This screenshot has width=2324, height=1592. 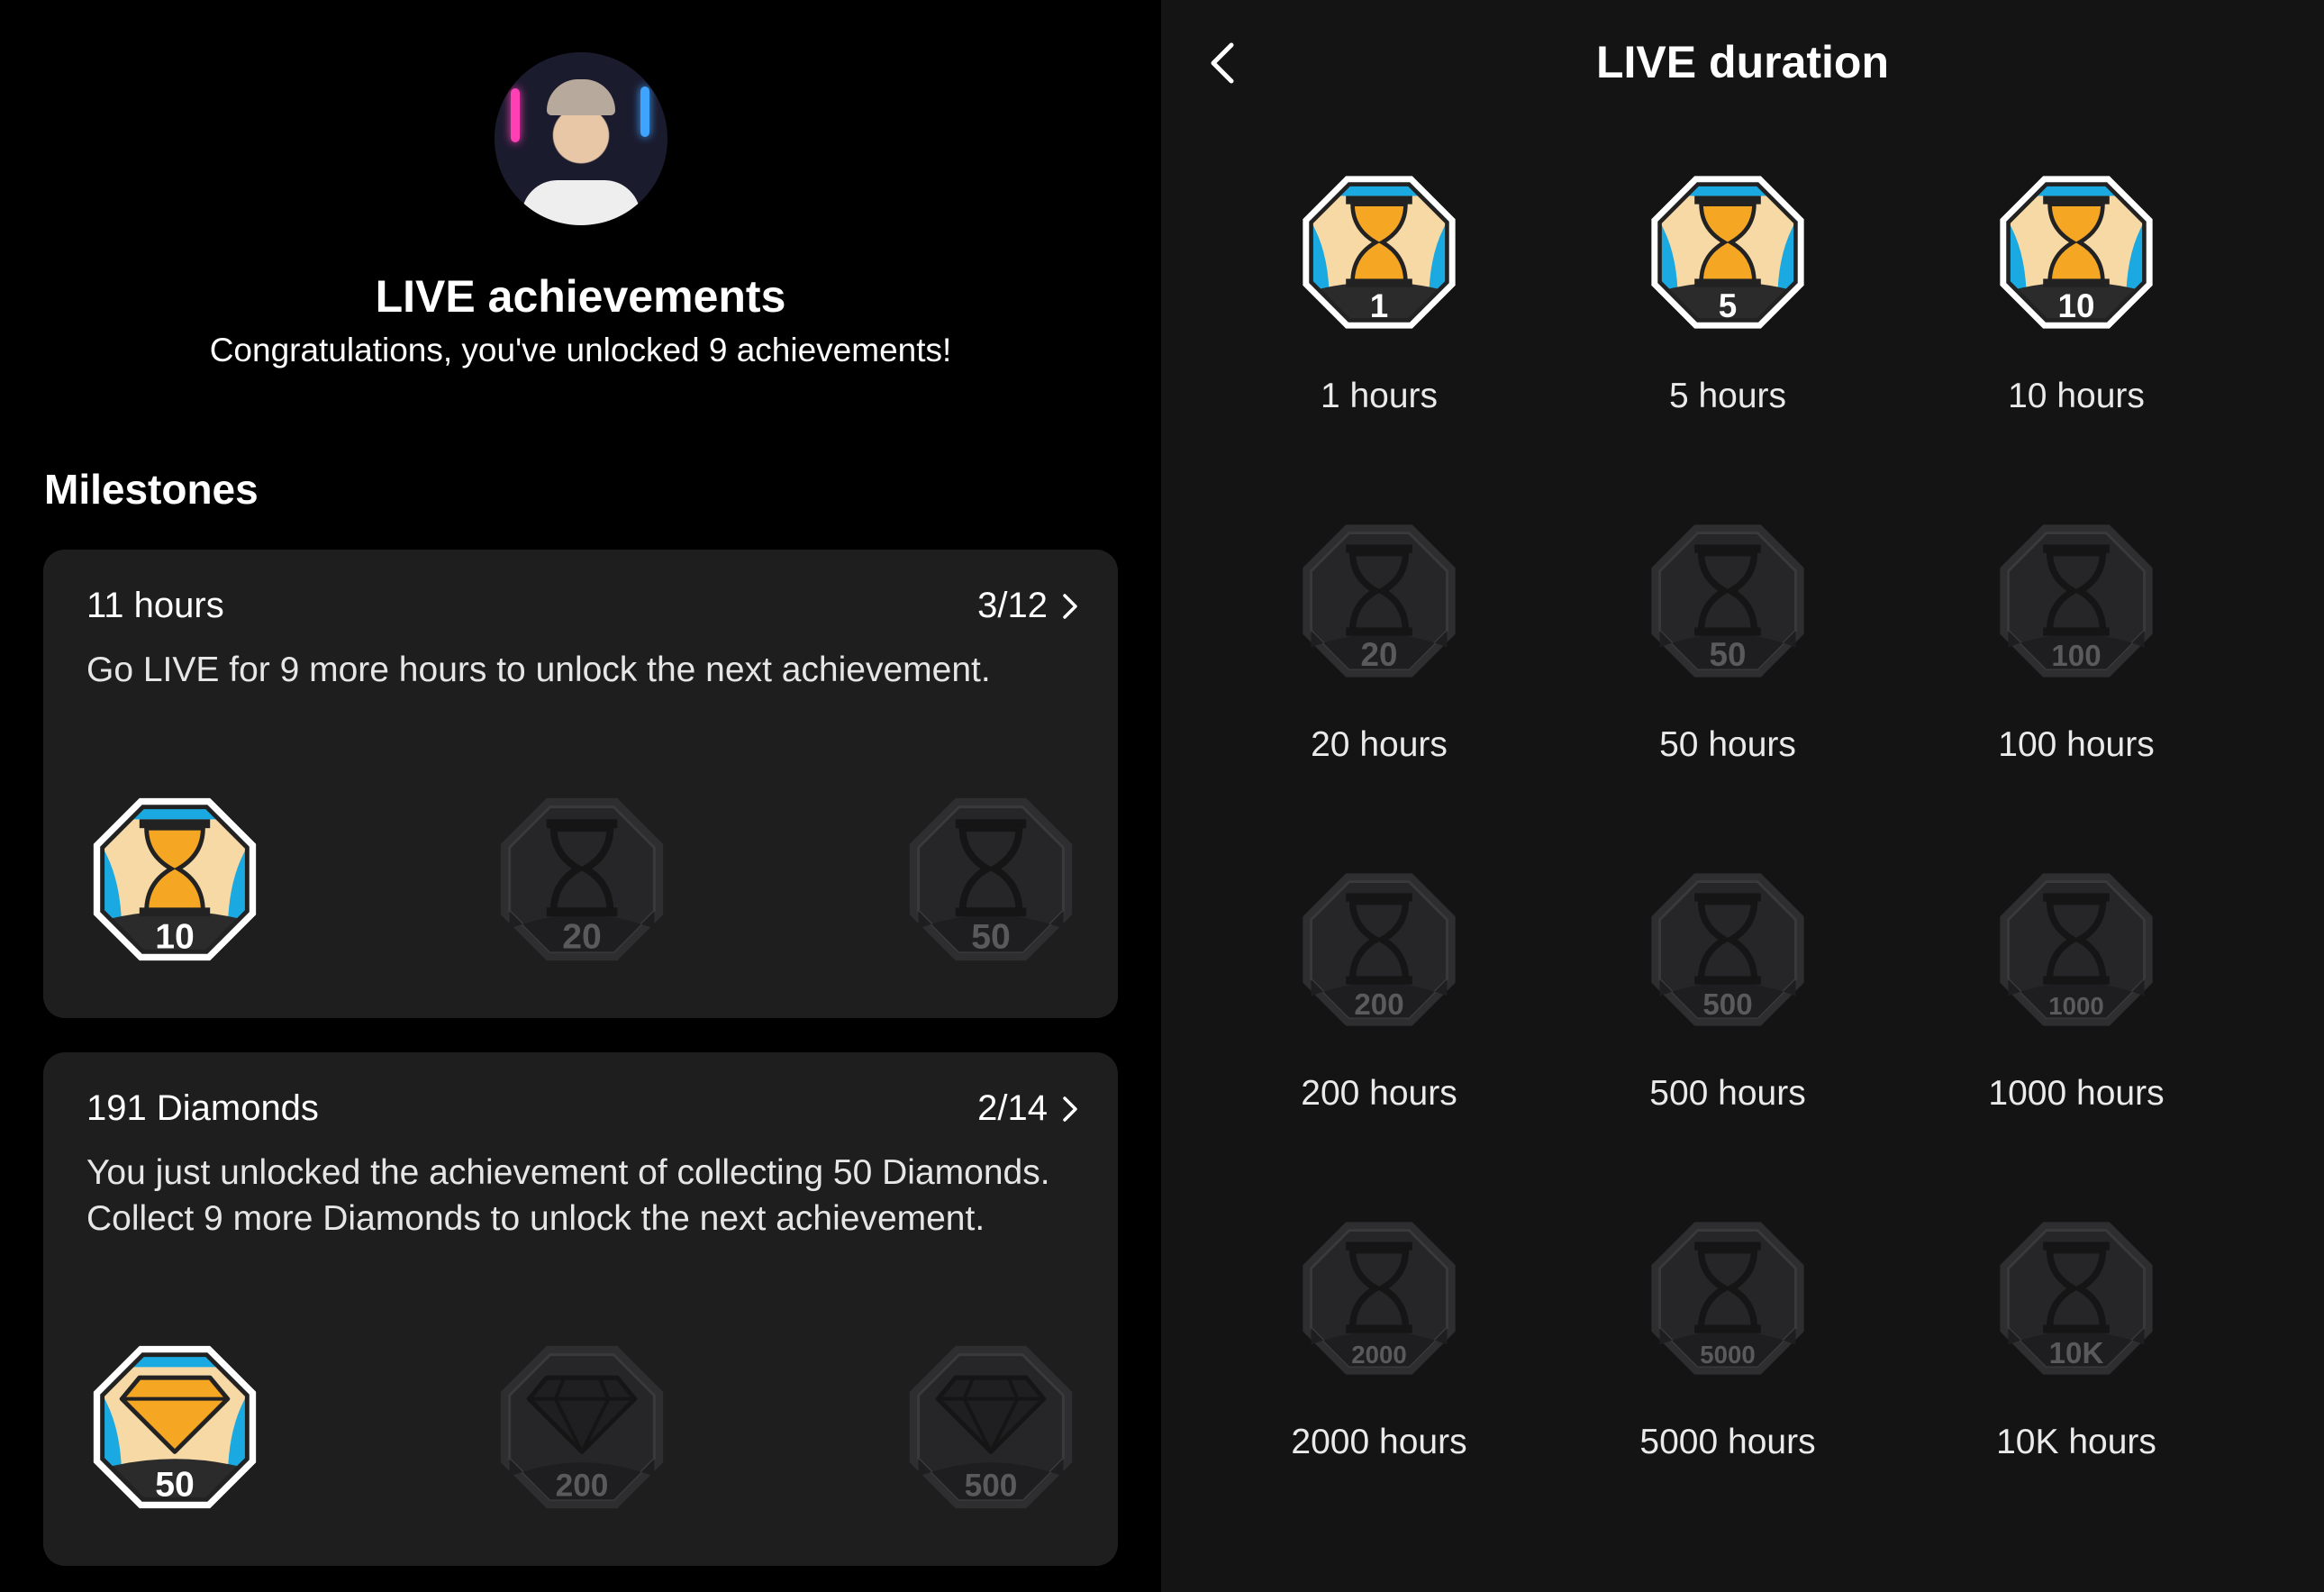 I want to click on duration-item: 2000 2000 hours, so click(x=1379, y=1338).